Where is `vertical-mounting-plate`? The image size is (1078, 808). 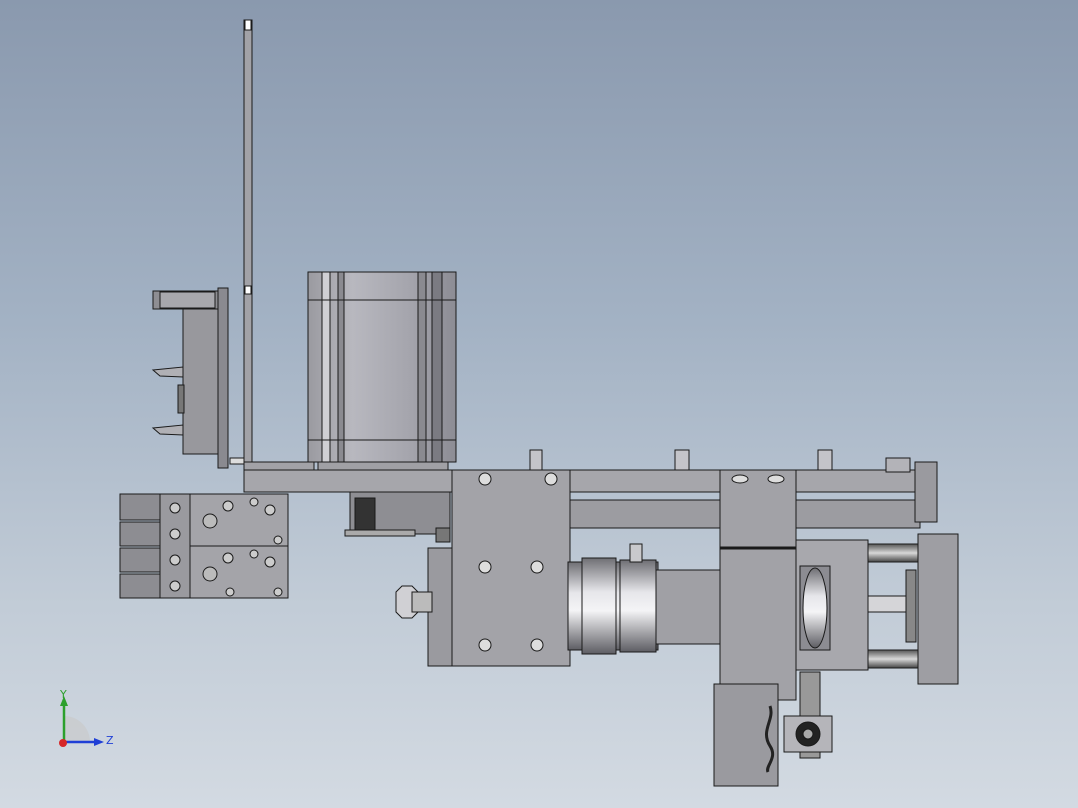
vertical-mounting-plate is located at coordinates (279, 255).